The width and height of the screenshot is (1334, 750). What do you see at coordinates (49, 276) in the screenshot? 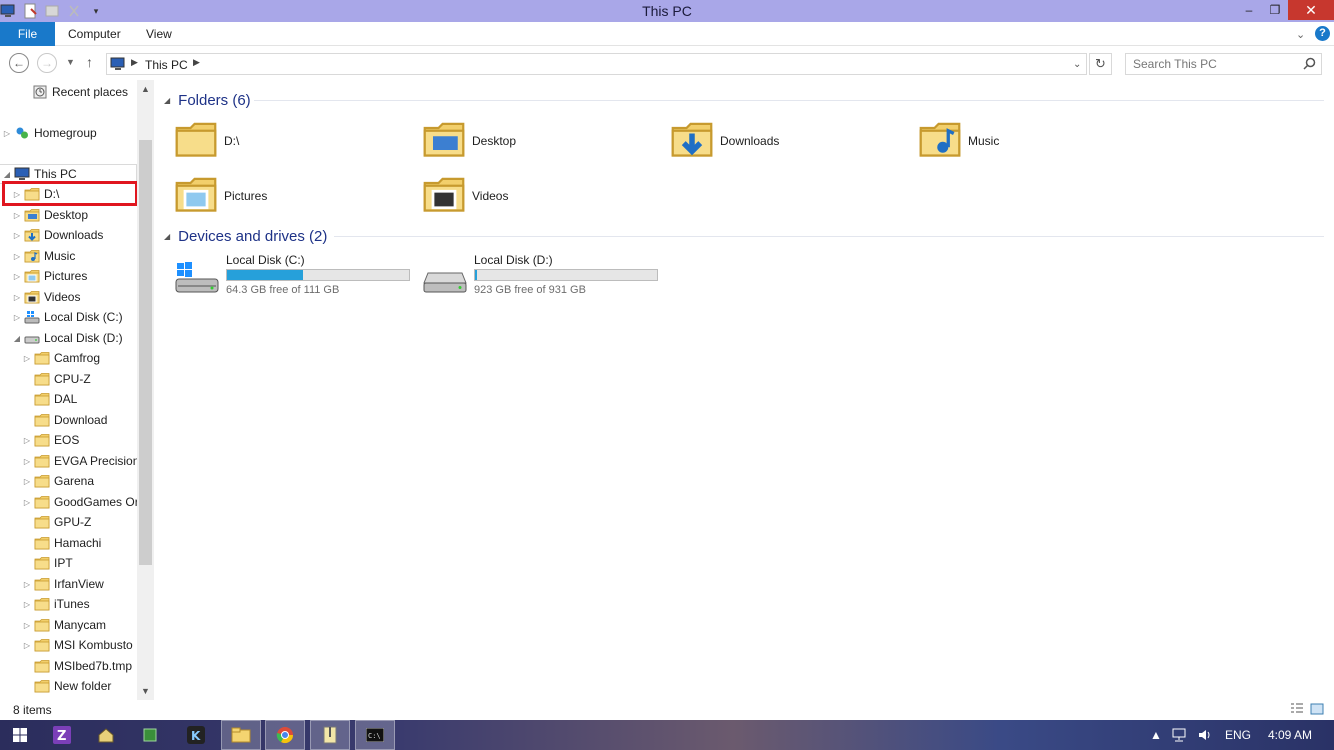
I see `nav-item: ▷ Pictures` at bounding box center [49, 276].